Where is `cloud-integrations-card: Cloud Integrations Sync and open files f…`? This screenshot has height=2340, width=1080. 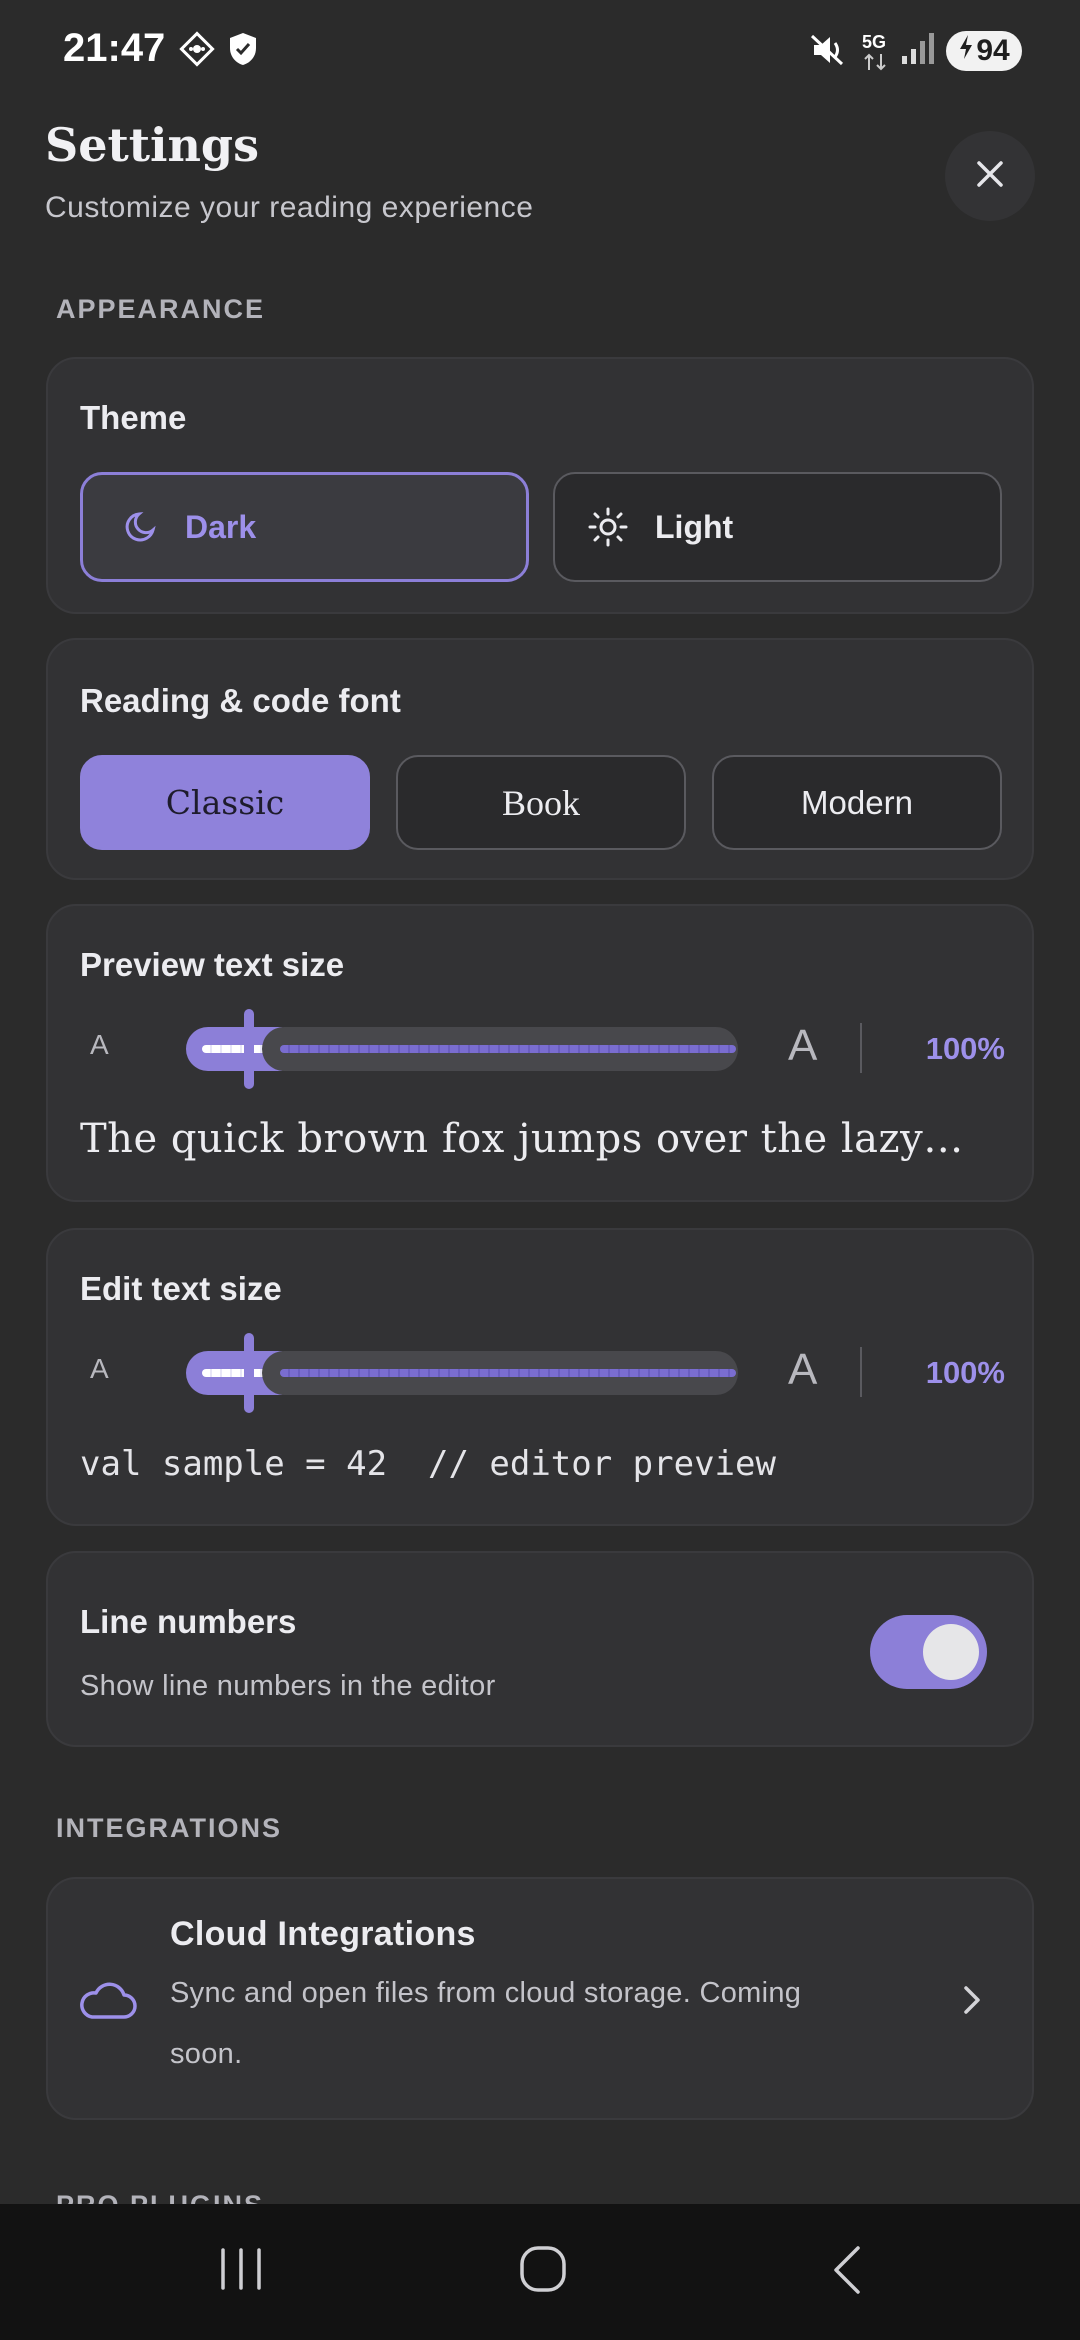 cloud-integrations-card: Cloud Integrations Sync and open files f… is located at coordinates (540, 1998).